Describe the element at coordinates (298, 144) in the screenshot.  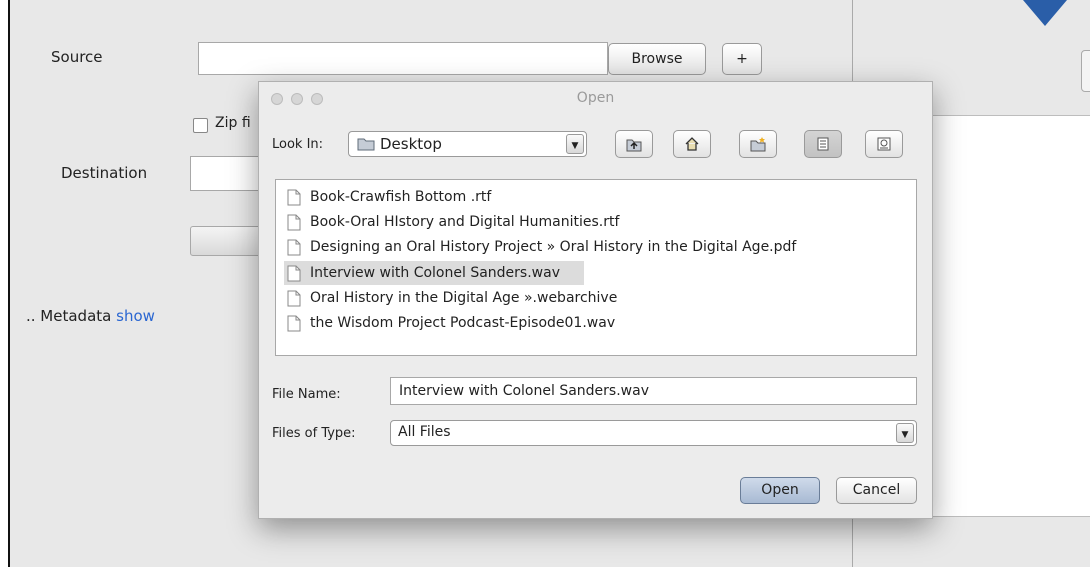
I see `look-in-label: Look In:` at that location.